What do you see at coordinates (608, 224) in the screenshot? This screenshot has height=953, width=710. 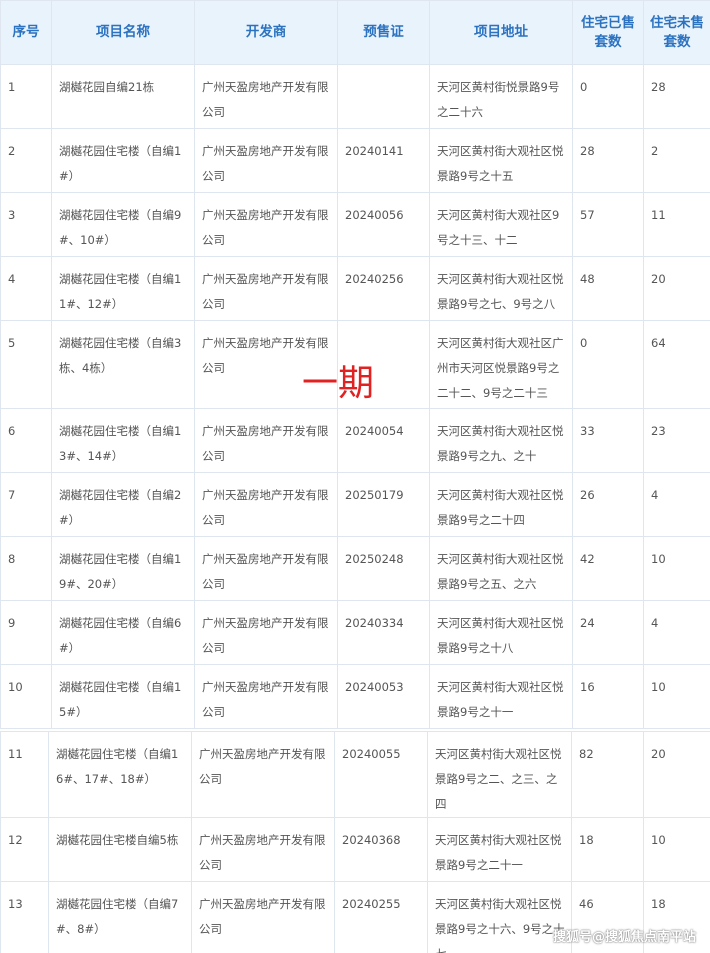 I see `cell-sold-units: 57` at bounding box center [608, 224].